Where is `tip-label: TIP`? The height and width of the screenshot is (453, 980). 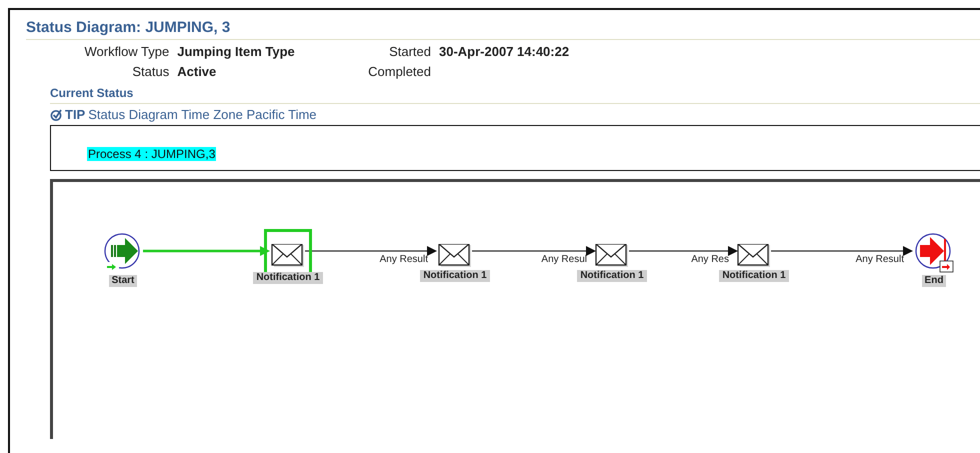 tip-label: TIP is located at coordinates (75, 115).